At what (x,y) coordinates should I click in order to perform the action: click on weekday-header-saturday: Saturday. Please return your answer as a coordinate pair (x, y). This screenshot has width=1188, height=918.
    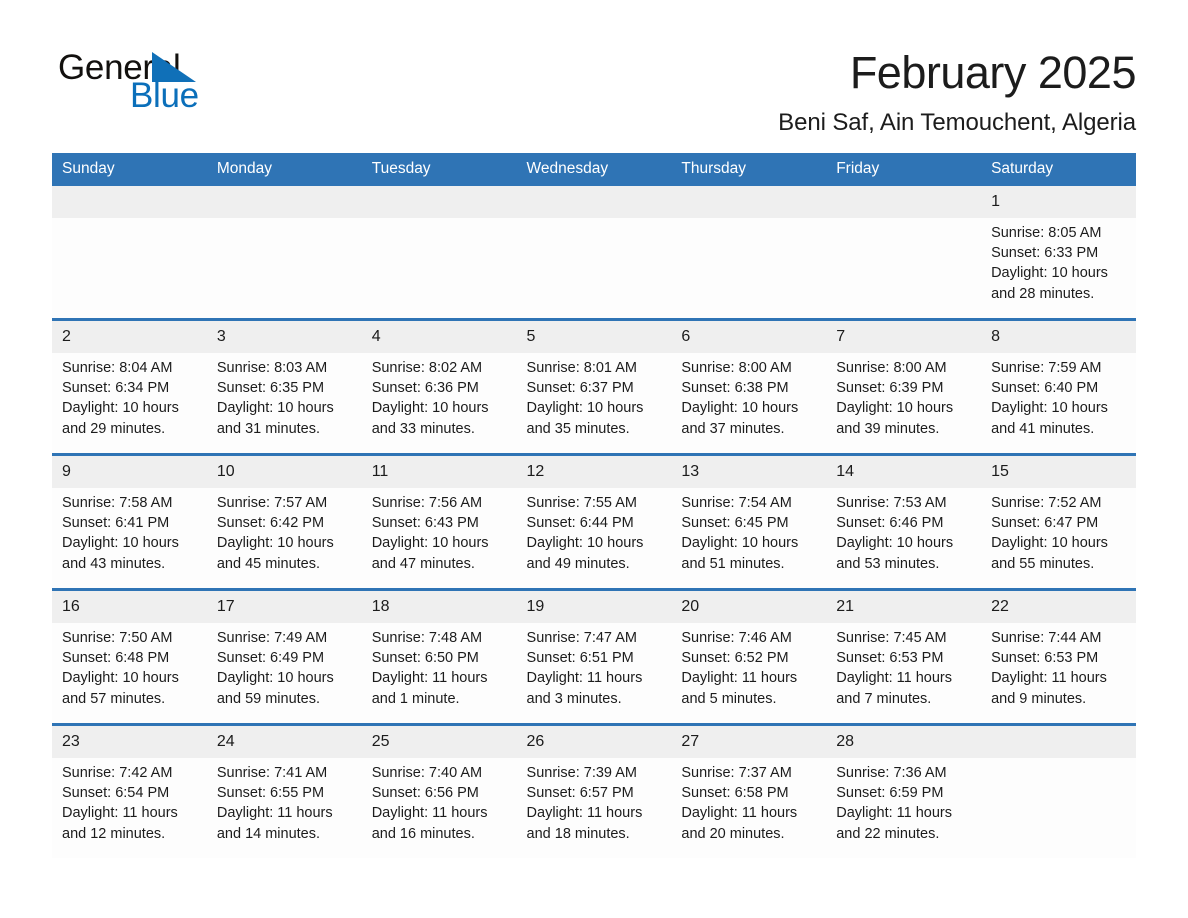
    Looking at the image, I should click on (1058, 169).